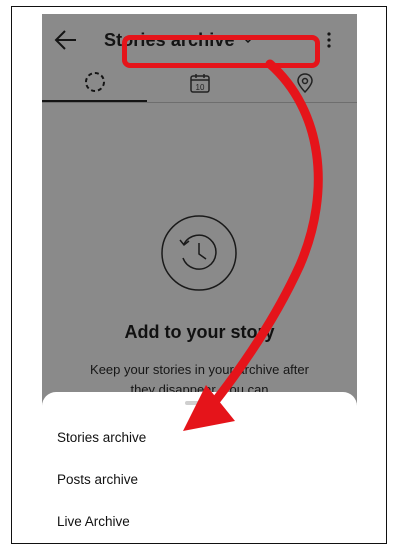 Image resolution: width=400 pixels, height=550 pixels. I want to click on menu-item-live-archive: Live Archive, so click(192, 522).